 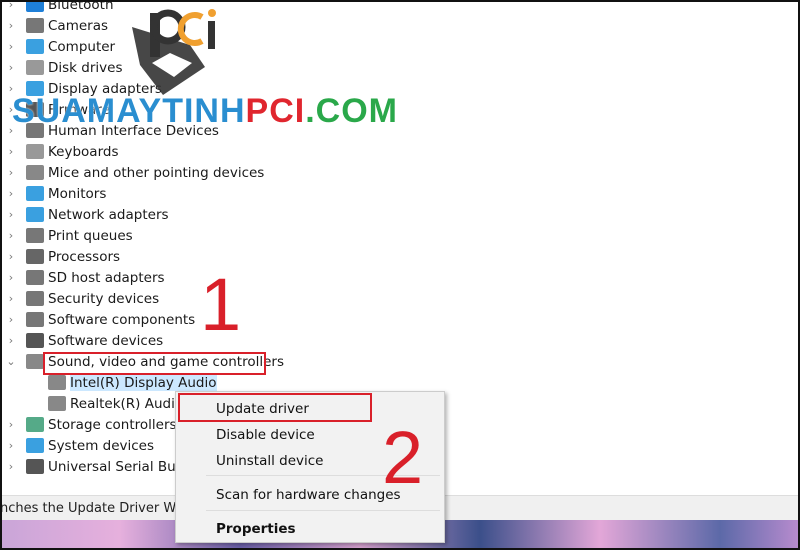 What do you see at coordinates (83, 151) in the screenshot?
I see `tree-item-label: Keyboards` at bounding box center [83, 151].